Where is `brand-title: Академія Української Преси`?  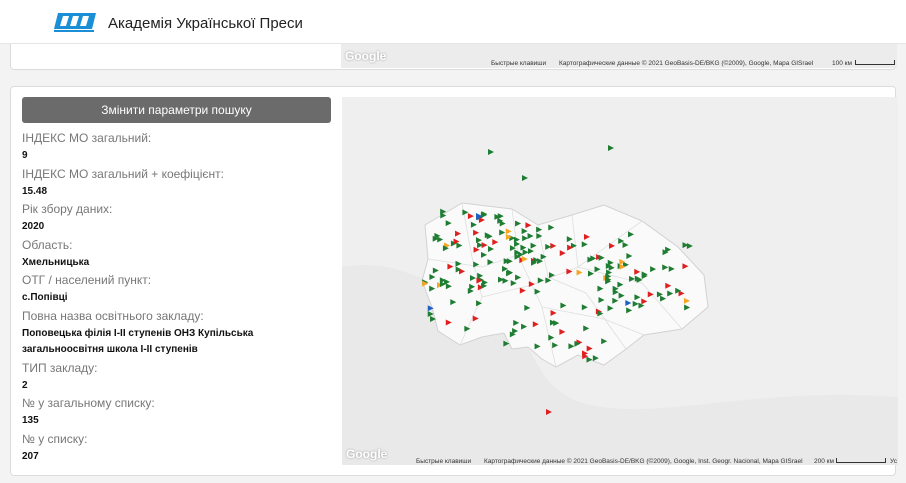
brand-title: Академія Української Преси is located at coordinates (205, 23).